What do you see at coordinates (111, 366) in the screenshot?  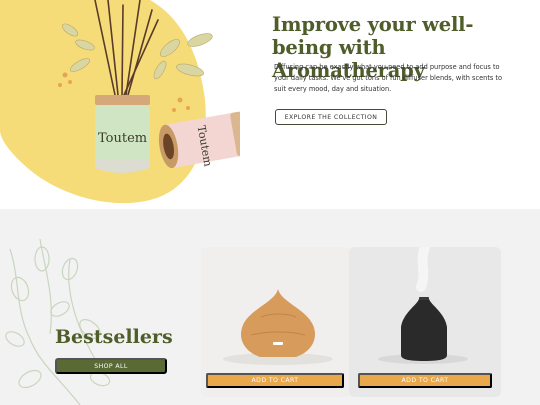 I see `shop-all-button: SHOP ALL` at bounding box center [111, 366].